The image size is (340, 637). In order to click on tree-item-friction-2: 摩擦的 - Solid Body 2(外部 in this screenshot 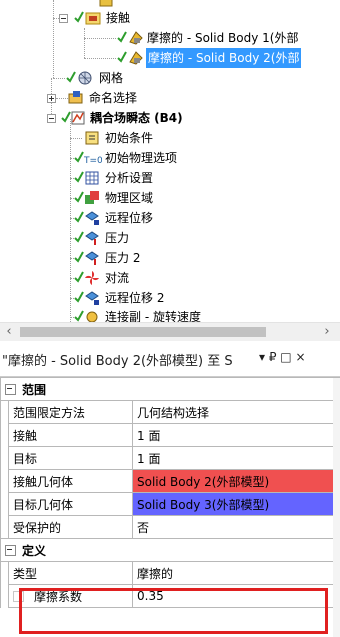, I will do `click(212, 58)`.